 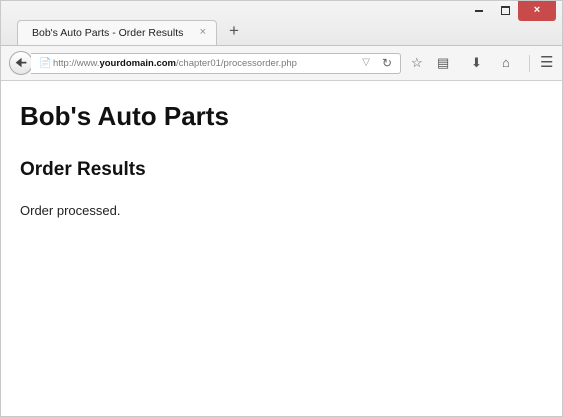 What do you see at coordinates (417, 63) in the screenshot?
I see `bookmark-star-icon: ☆` at bounding box center [417, 63].